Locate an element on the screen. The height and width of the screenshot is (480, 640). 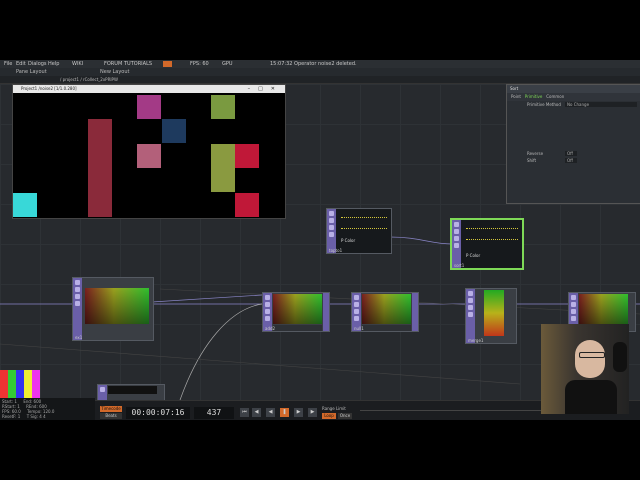
node-ex1-preview is located at coordinates (117, 306).